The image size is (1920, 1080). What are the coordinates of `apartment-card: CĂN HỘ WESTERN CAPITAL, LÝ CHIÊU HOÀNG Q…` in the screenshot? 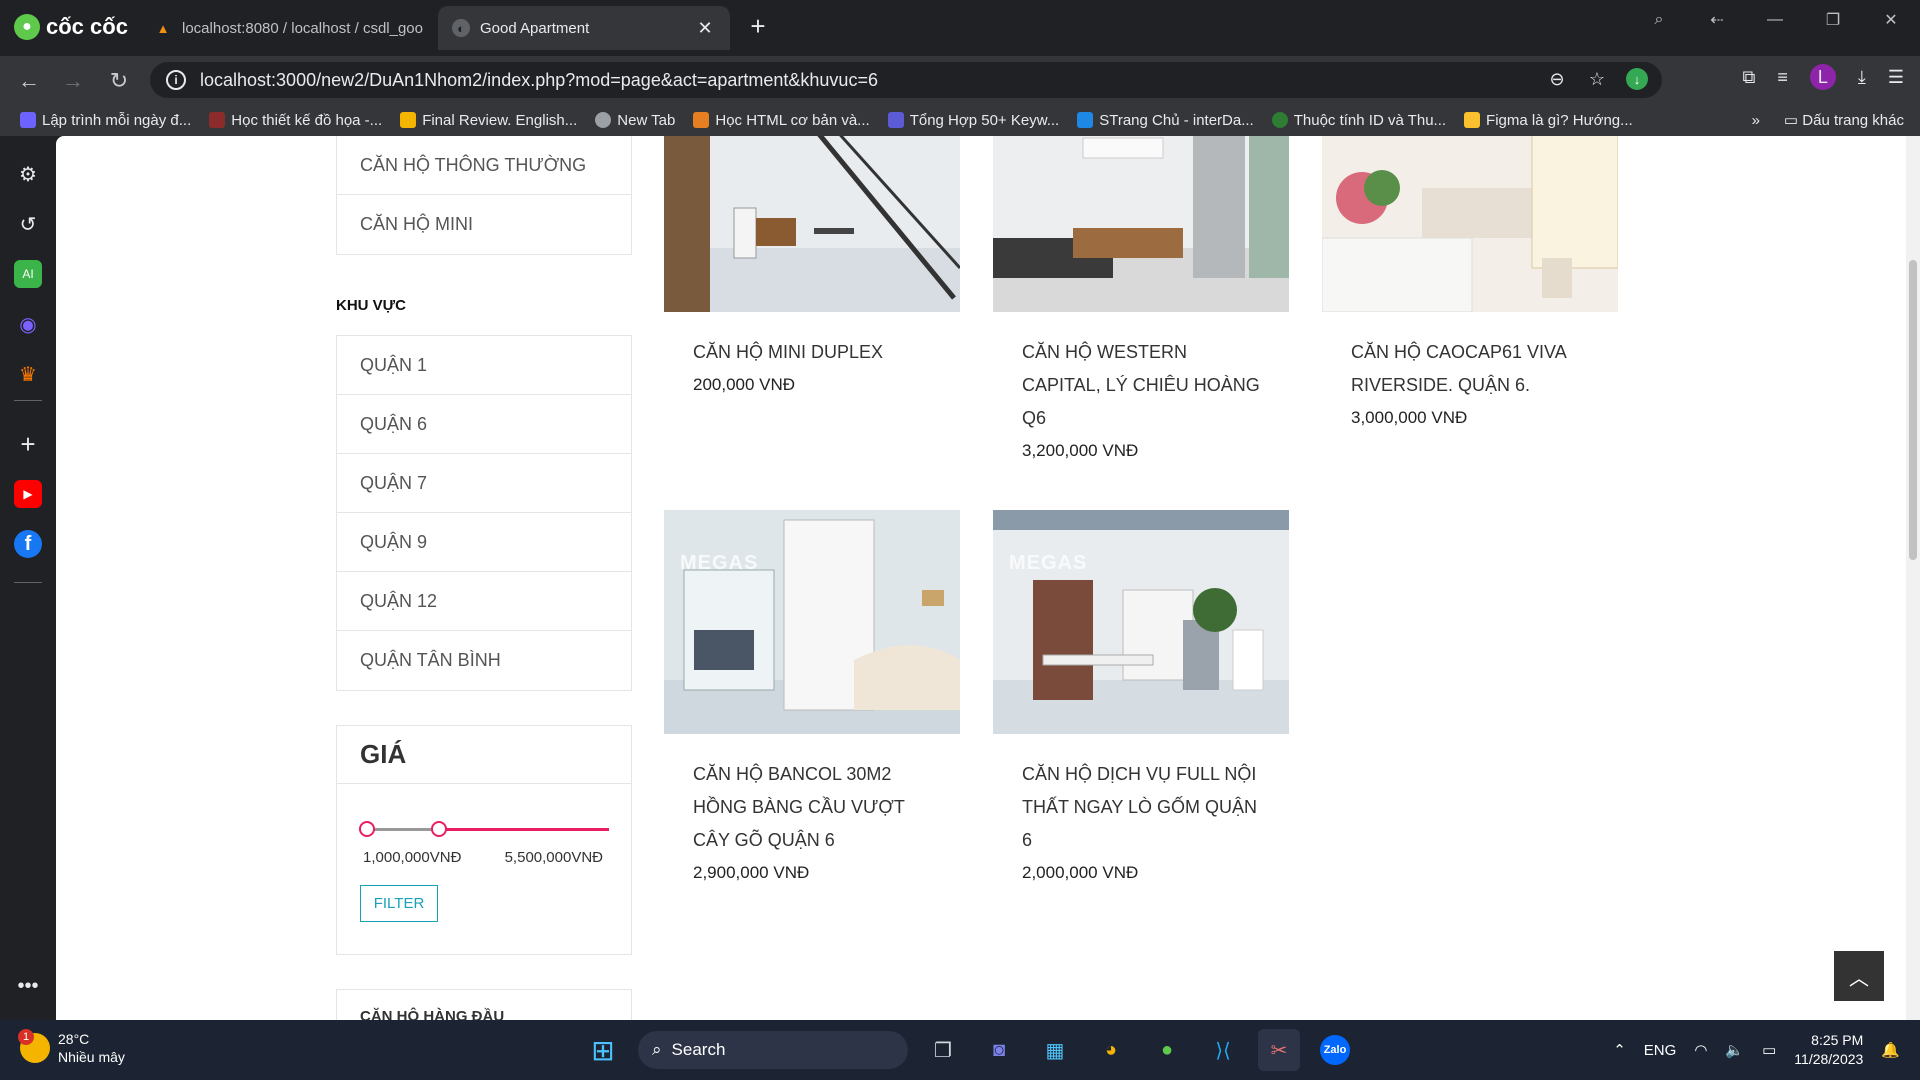 It's located at (1141, 298).